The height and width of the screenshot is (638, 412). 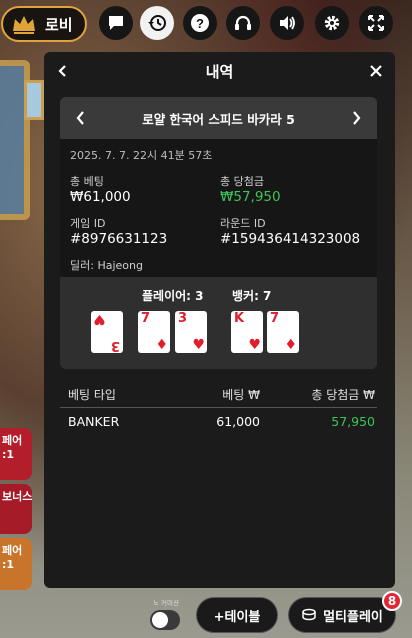 I want to click on close-icon, so click(x=376, y=71).